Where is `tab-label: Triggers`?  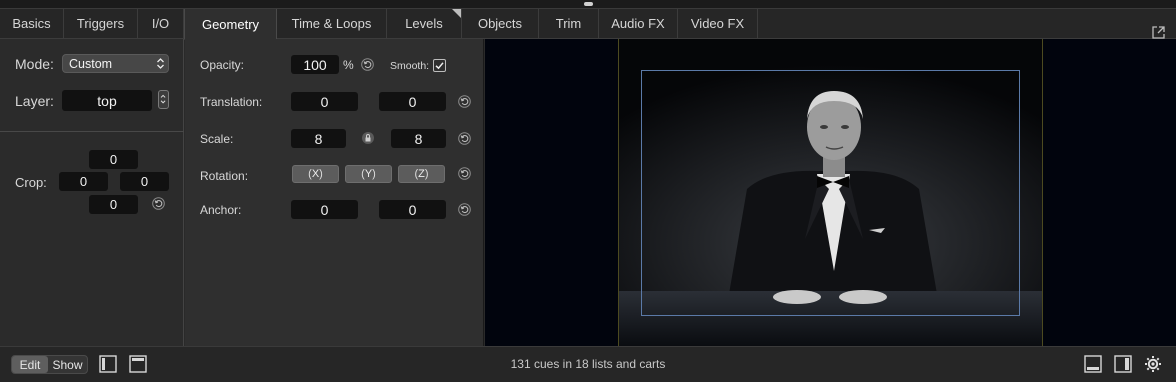
tab-label: Triggers is located at coordinates (100, 23).